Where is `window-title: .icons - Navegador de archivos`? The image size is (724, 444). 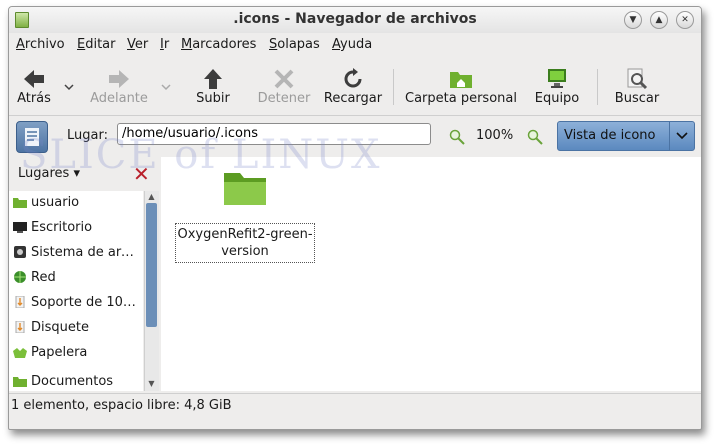 window-title: .icons - Navegador de archivos is located at coordinates (355, 19).